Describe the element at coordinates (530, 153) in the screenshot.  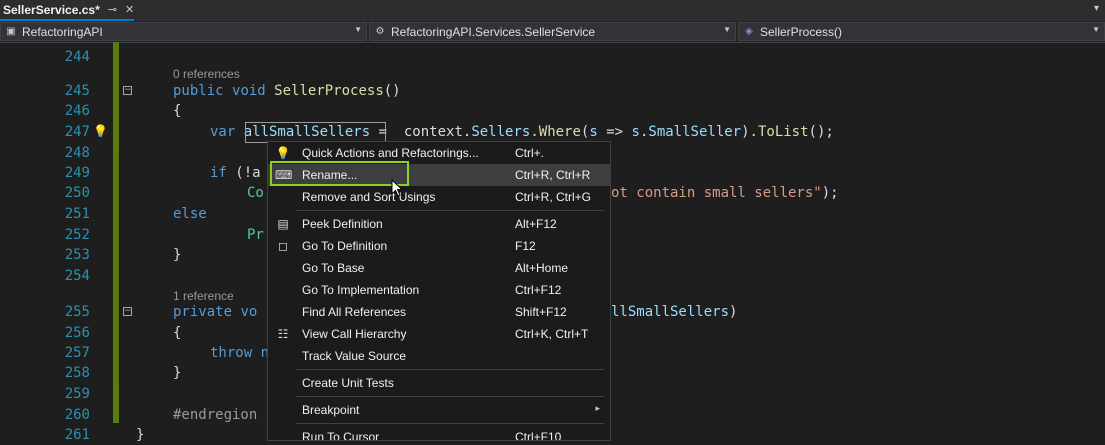
I see `menu-item-shortcut: Ctrl+.` at that location.